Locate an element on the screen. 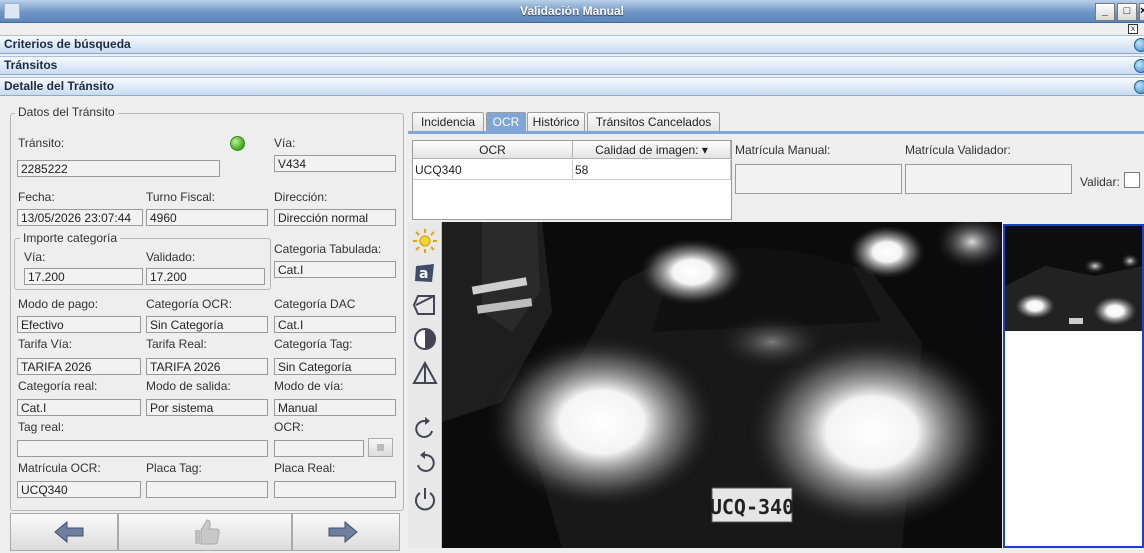  section-detail-title: Detalle del Tránsito is located at coordinates (59, 86).